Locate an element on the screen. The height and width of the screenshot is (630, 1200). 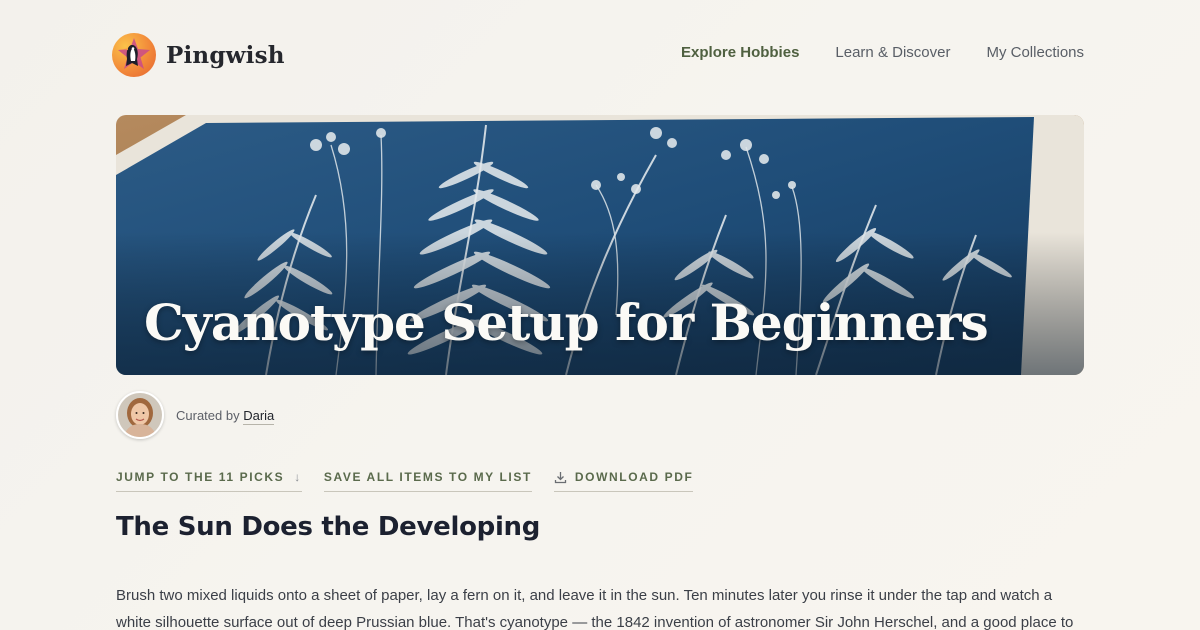
brand-name: Pingwish is located at coordinates (225, 55).